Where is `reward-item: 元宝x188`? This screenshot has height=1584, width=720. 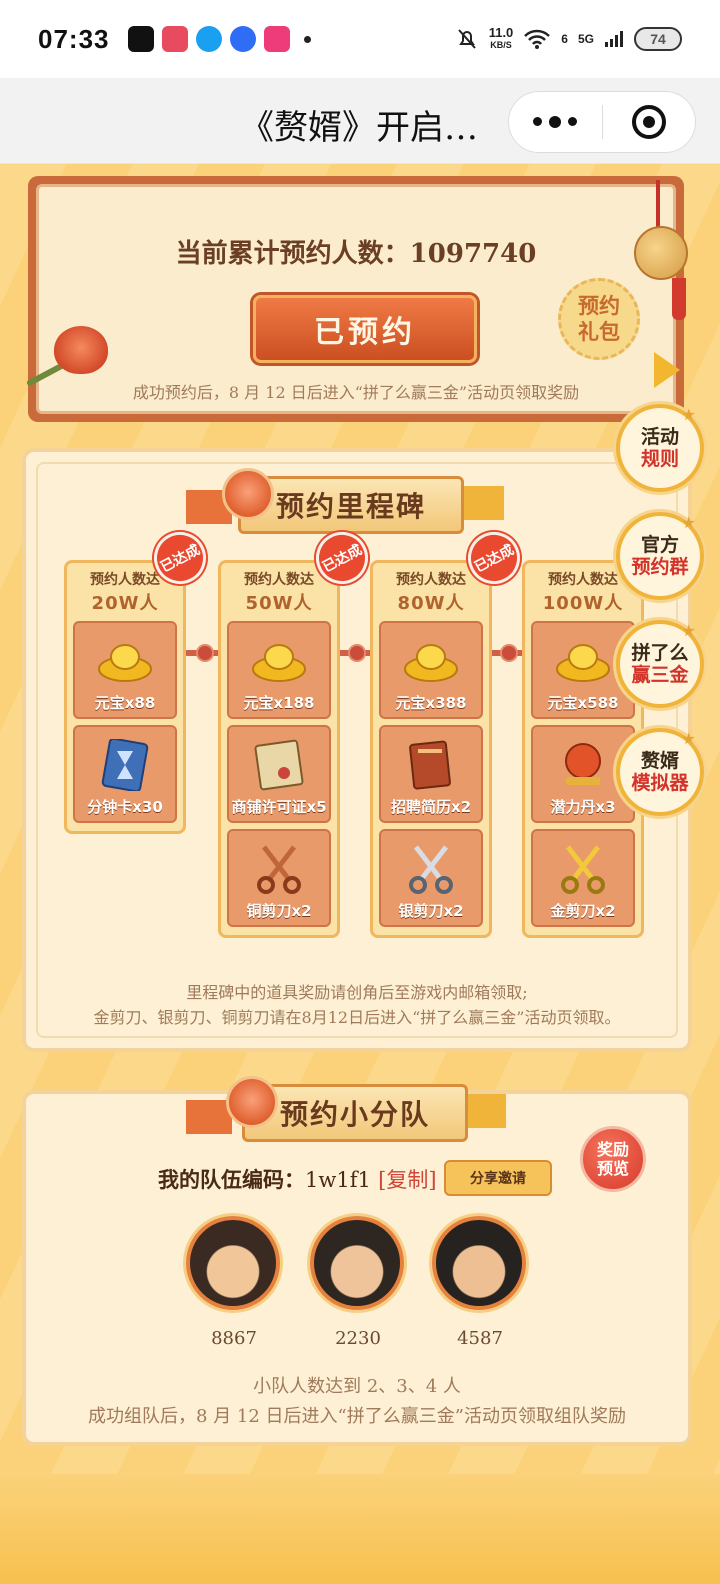 reward-item: 元宝x188 is located at coordinates (279, 670).